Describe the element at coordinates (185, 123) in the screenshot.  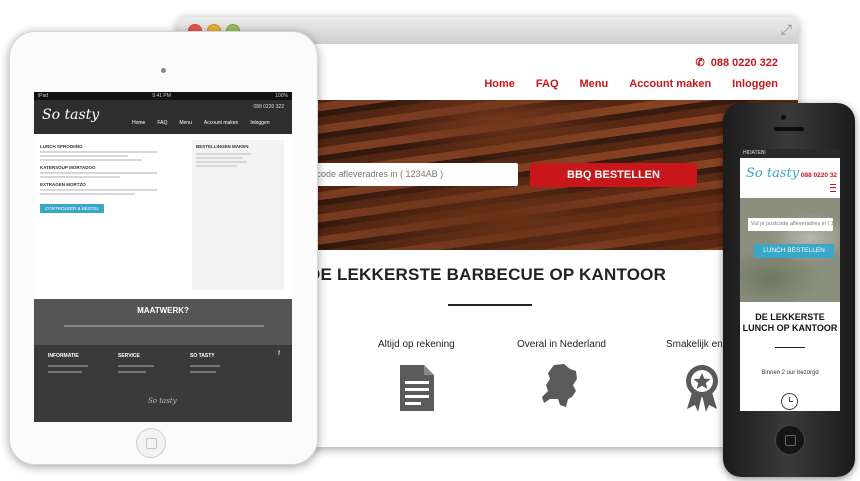
I see `tablet-nav-menu: Menu` at that location.